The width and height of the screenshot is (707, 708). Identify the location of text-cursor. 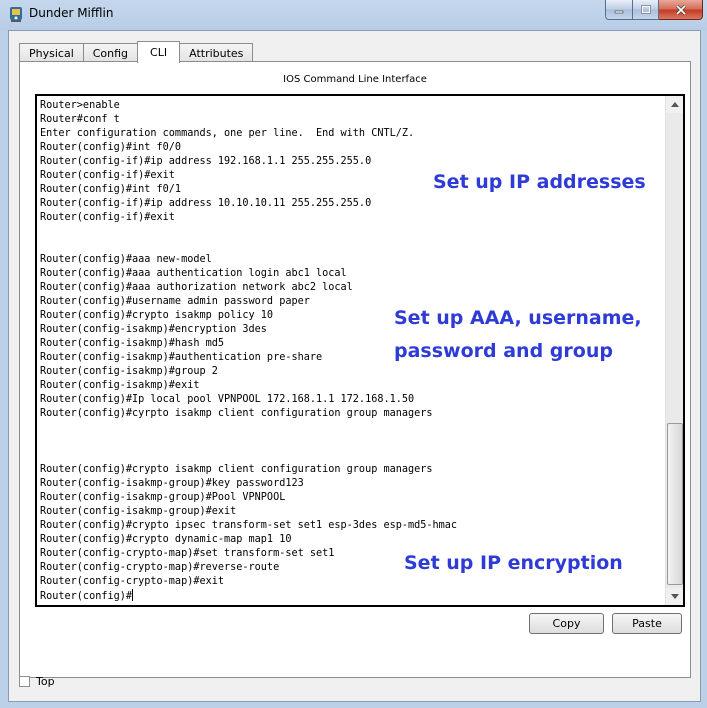
(133, 595).